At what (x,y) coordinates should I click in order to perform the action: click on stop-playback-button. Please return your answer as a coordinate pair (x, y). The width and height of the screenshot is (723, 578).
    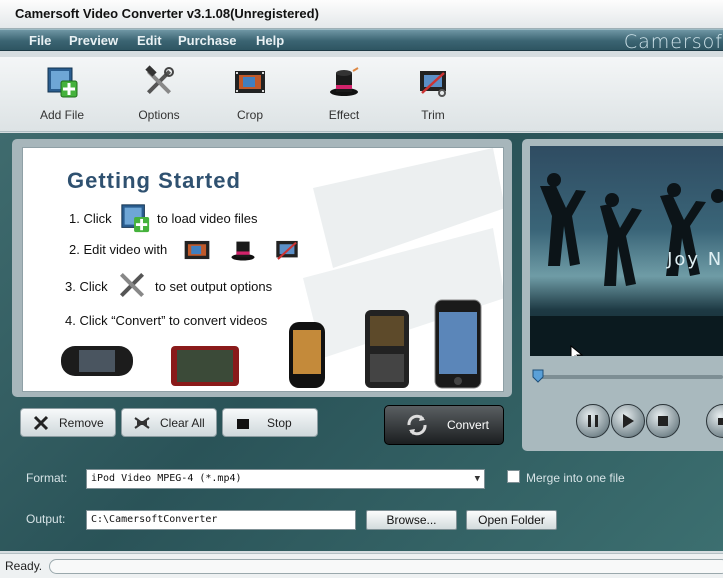
    Looking at the image, I should click on (663, 421).